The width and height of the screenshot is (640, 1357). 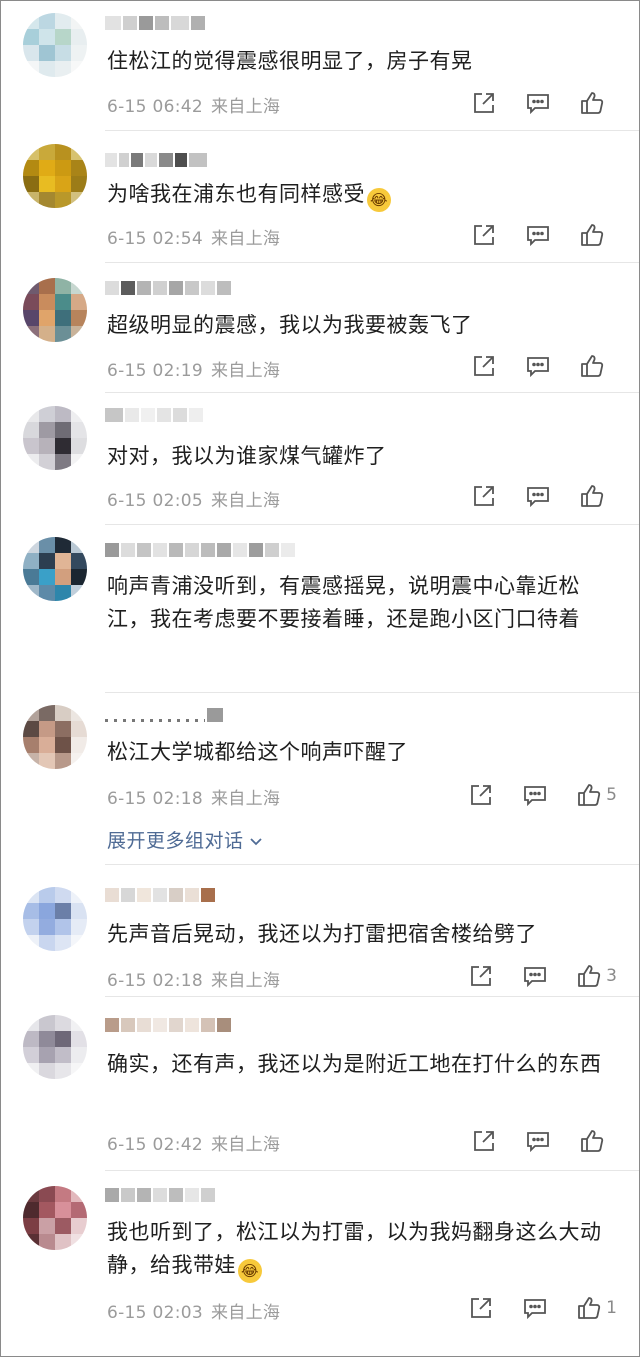 I want to click on comment-meta: 6-15 02:42 来自上海, so click(x=193, y=1142).